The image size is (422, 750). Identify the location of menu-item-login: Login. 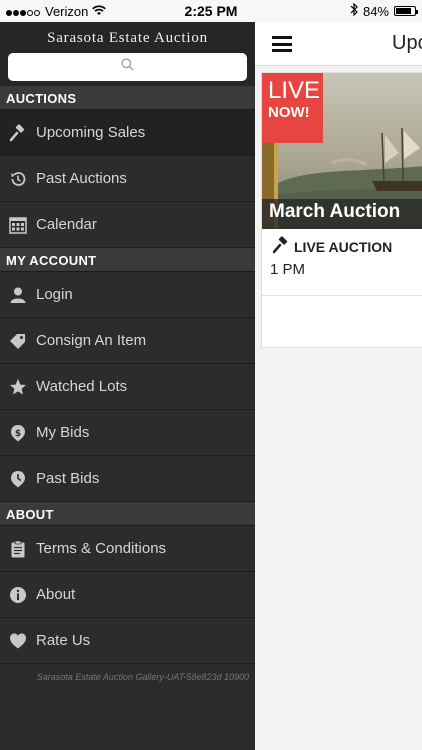
(127, 295).